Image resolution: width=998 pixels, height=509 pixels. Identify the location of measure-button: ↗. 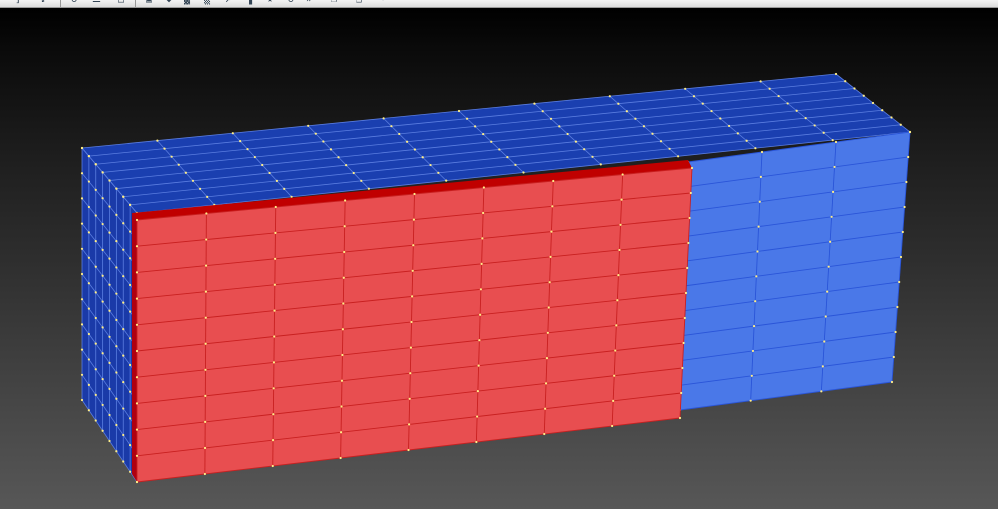
(228, 3).